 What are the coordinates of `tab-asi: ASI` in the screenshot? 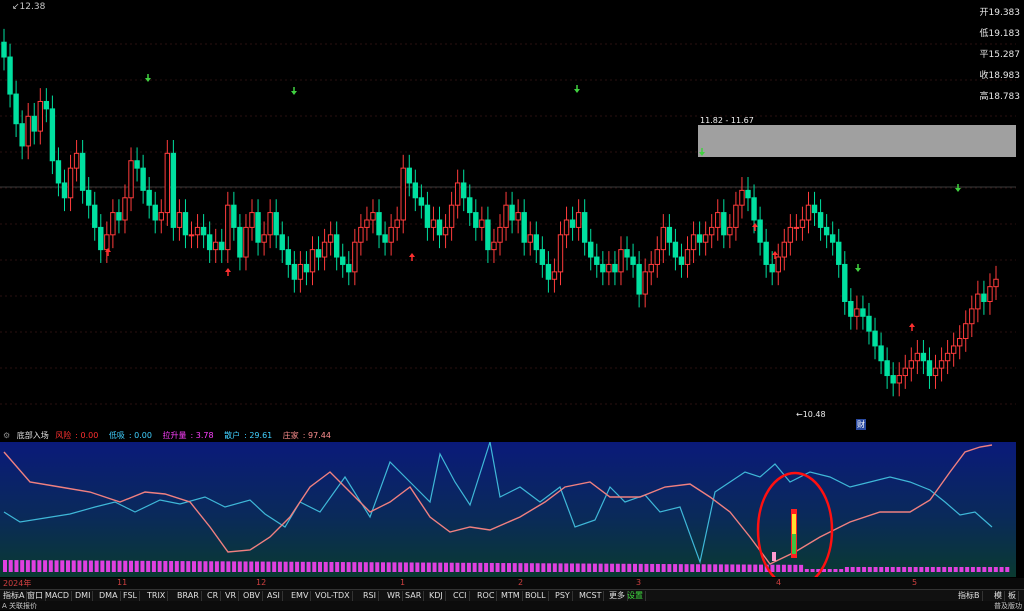 It's located at (274, 596).